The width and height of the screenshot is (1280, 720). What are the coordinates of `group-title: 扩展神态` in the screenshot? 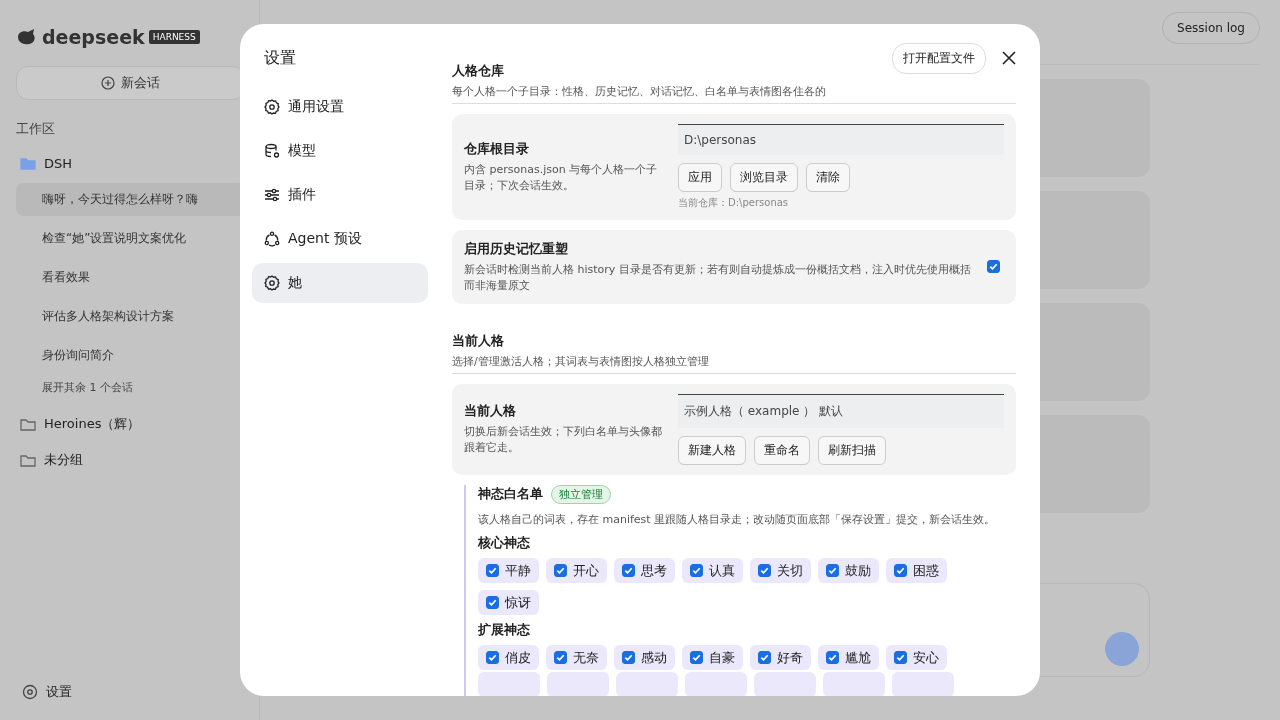 It's located at (504, 630).